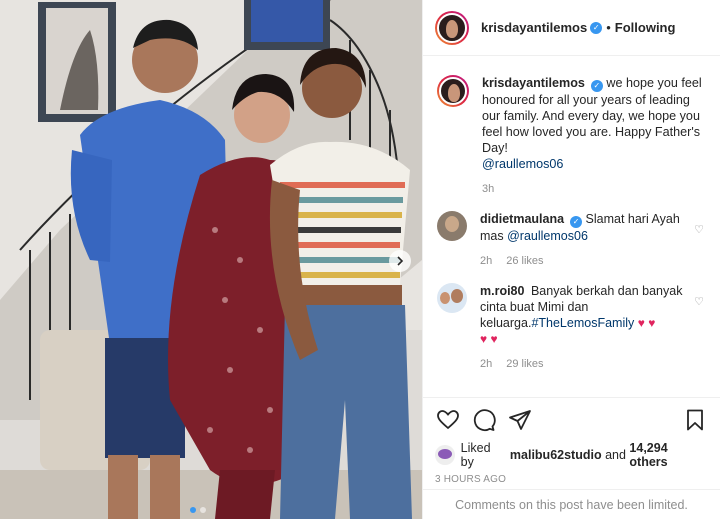  I want to click on caption-avatar, so click(453, 91).